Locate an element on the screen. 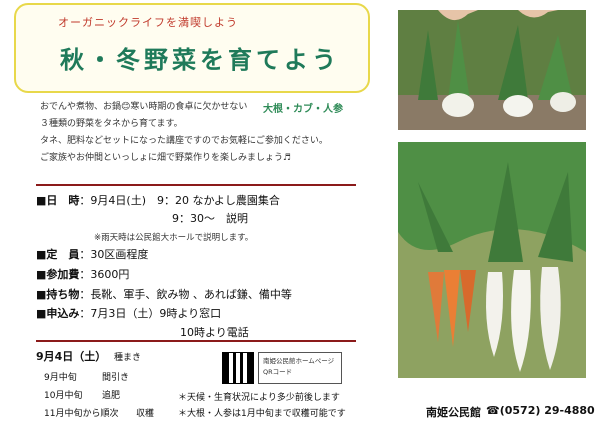 The width and height of the screenshot is (600, 440). date-row: ■日 時：9月4日(土) 9：20 なかよし農園集合 is located at coordinates (158, 200).